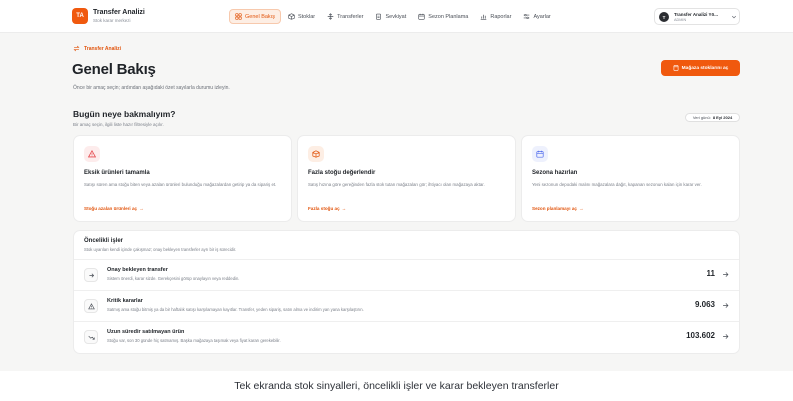  I want to click on nav-item-genel-bakis: Genel Bakış, so click(255, 16).